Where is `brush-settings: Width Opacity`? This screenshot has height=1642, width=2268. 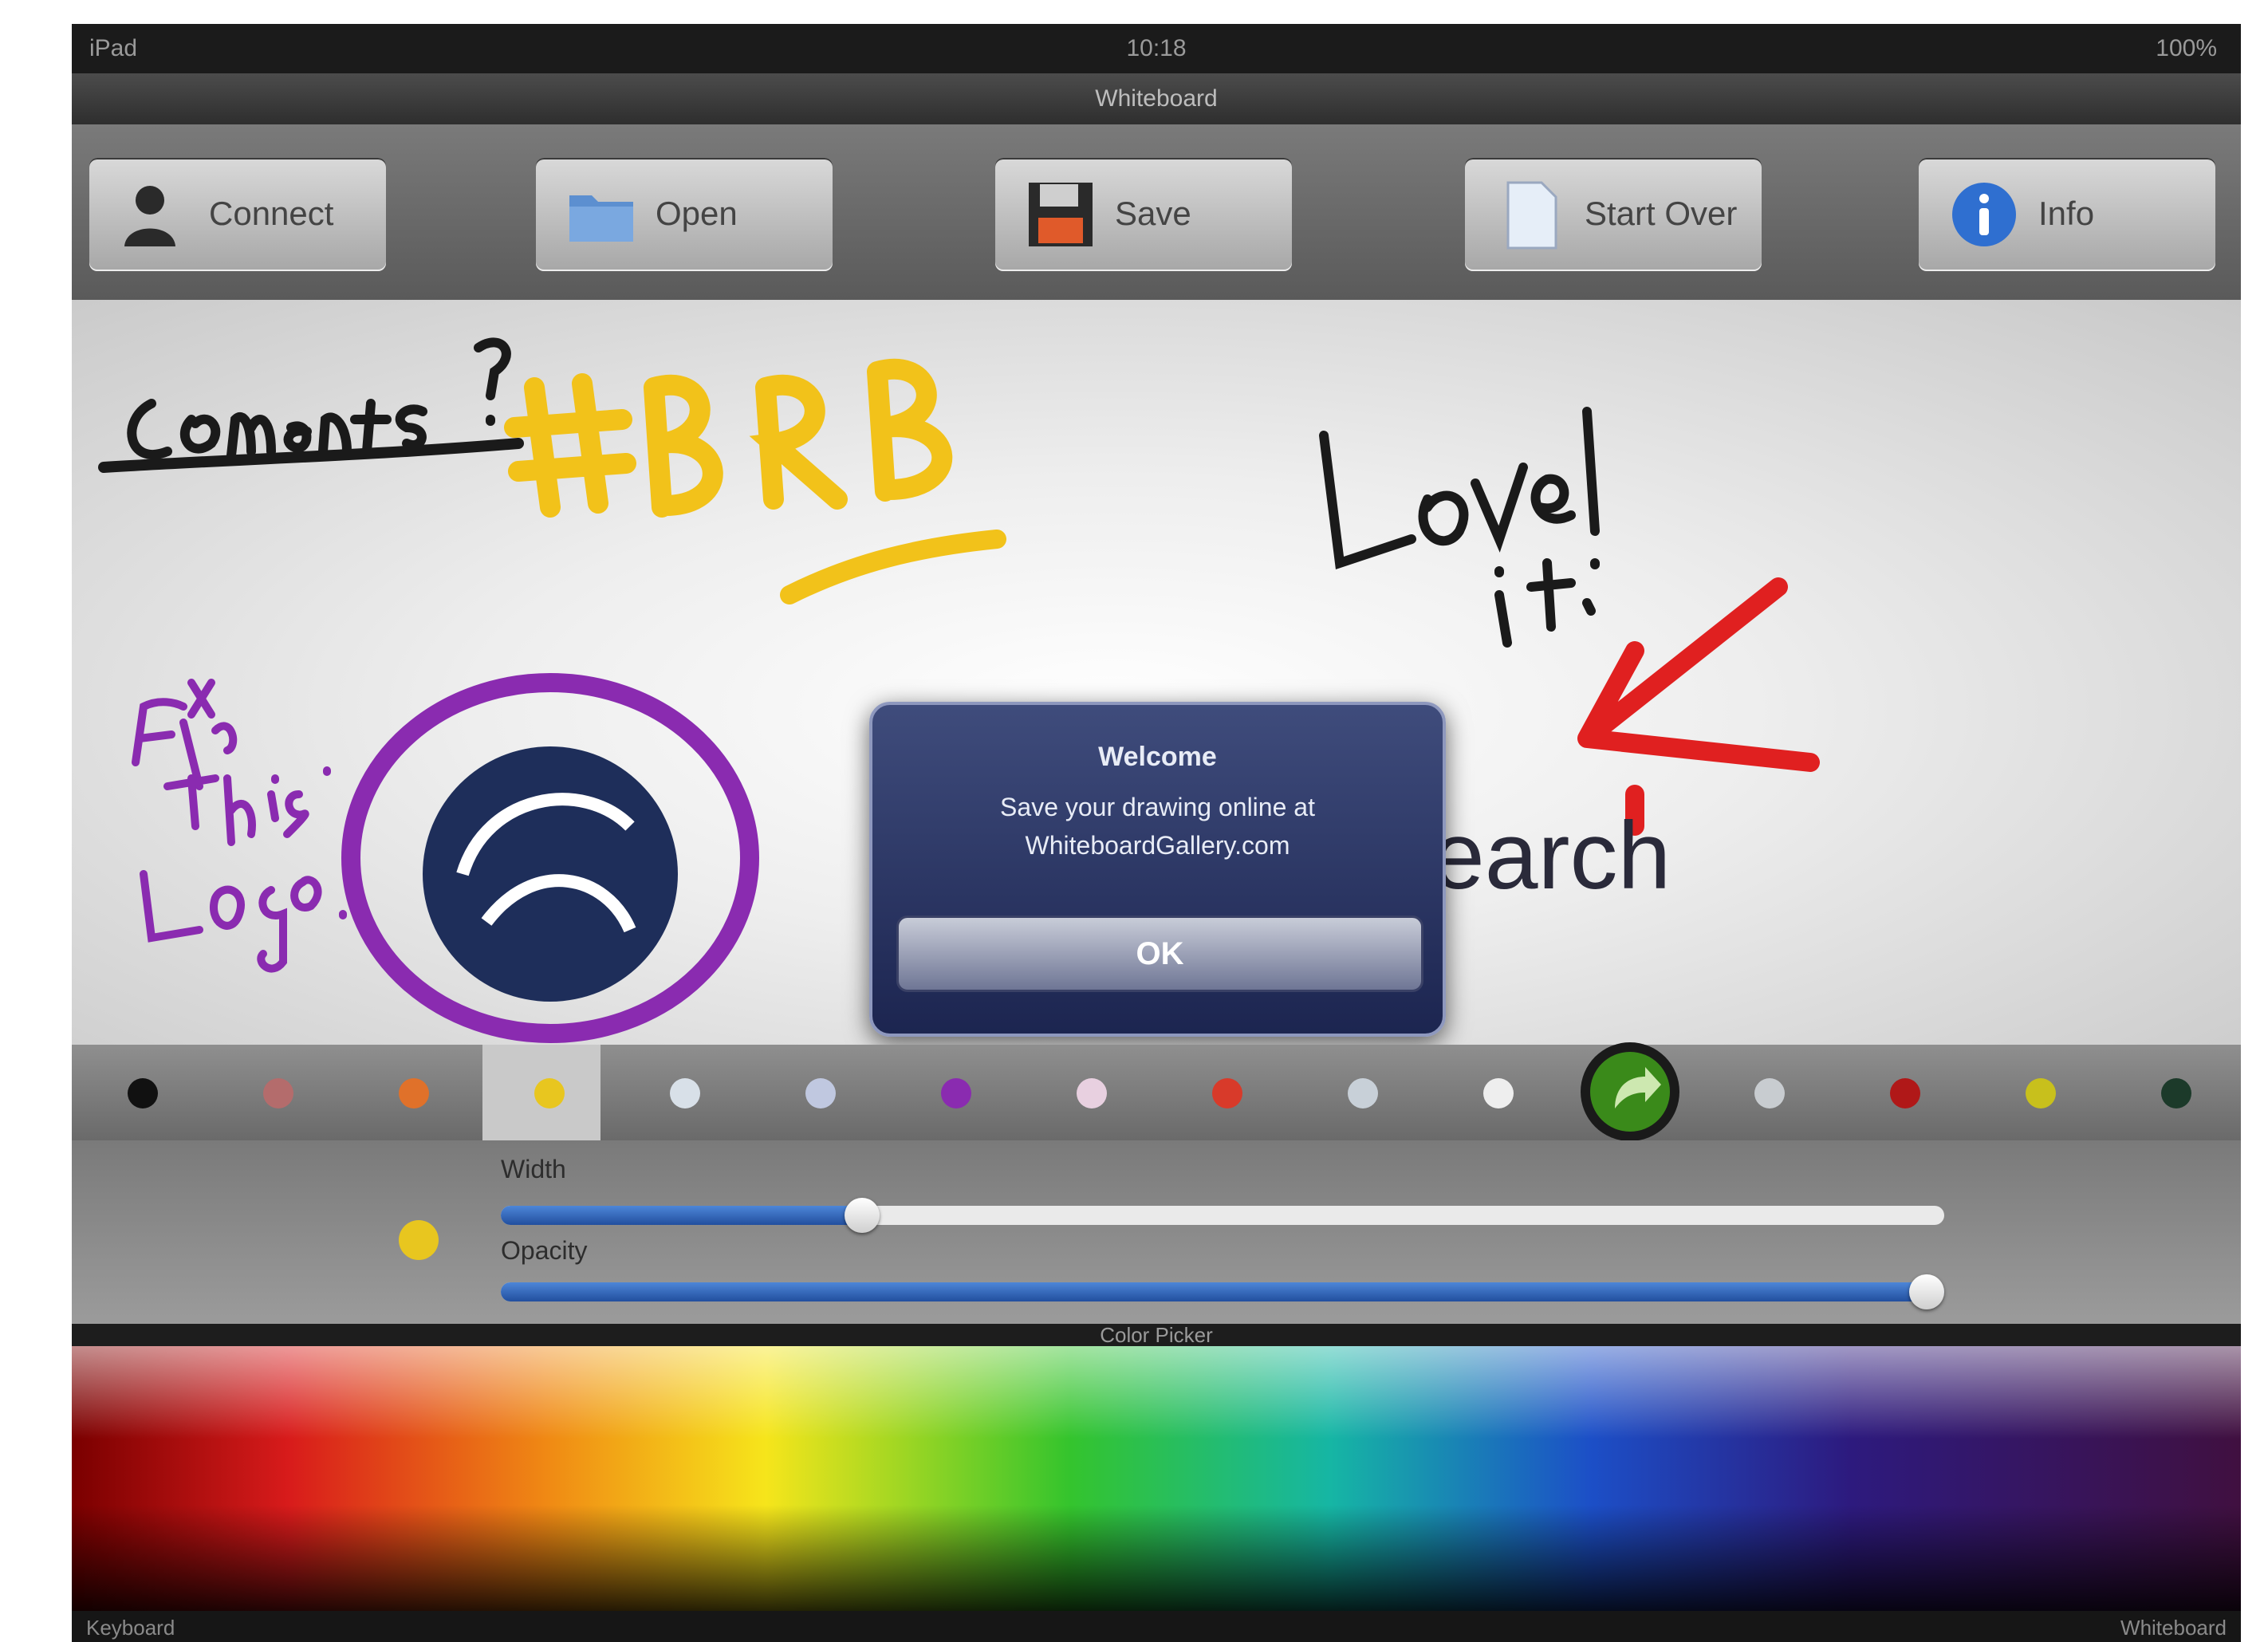 brush-settings: Width Opacity is located at coordinates (1156, 1232).